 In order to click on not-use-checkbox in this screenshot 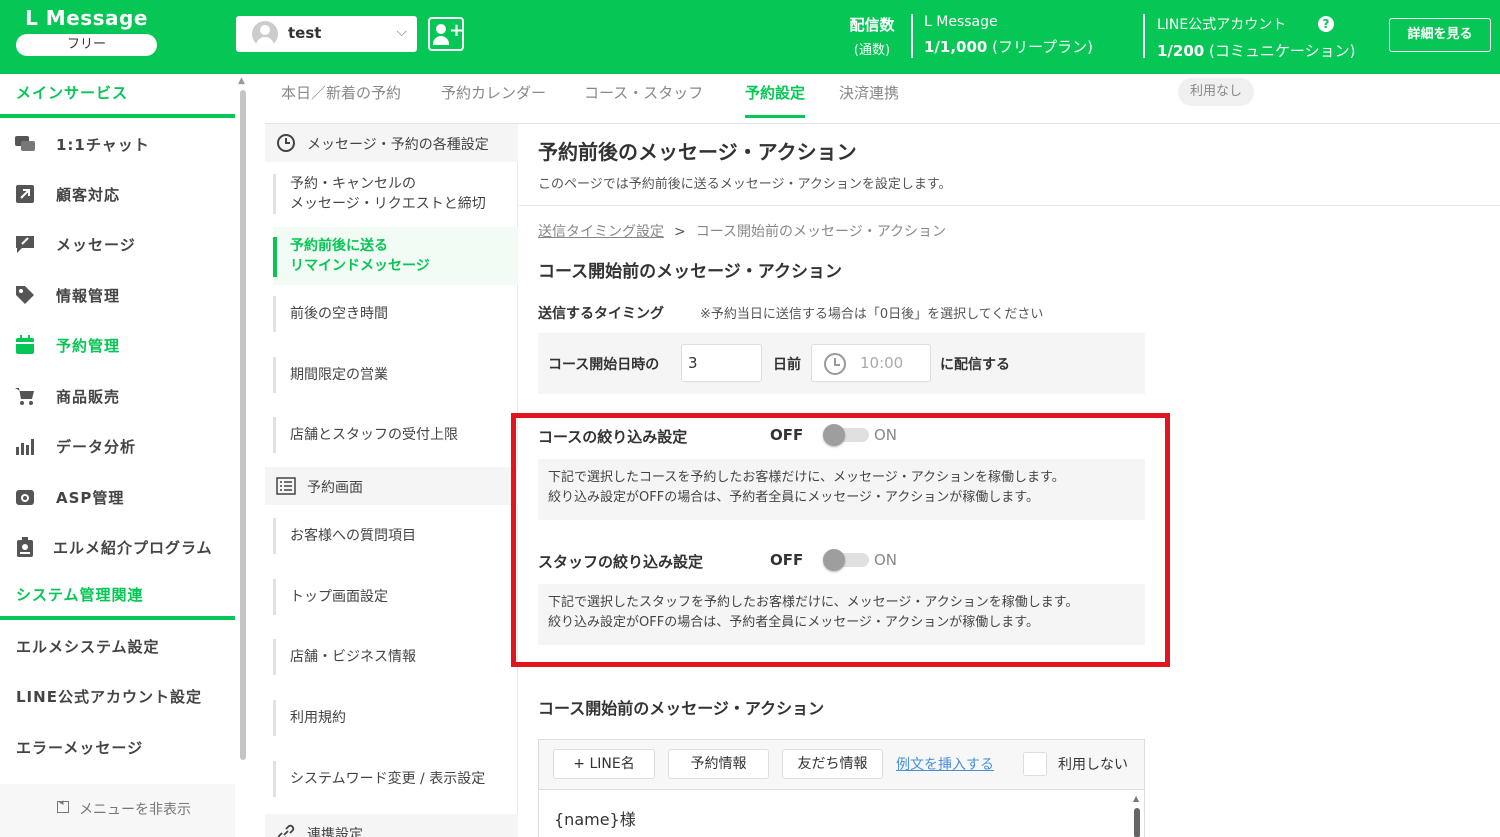, I will do `click(1035, 764)`.